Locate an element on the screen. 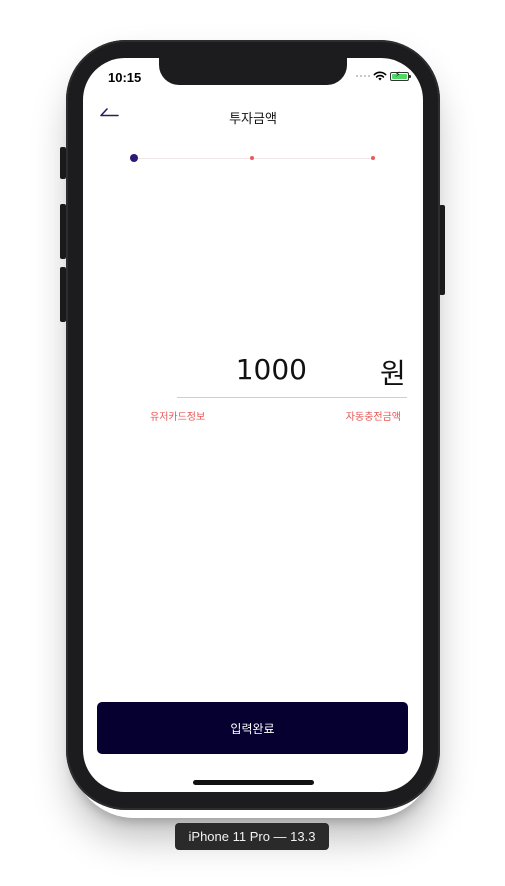  submit-button: 입력완료 is located at coordinates (252, 728).